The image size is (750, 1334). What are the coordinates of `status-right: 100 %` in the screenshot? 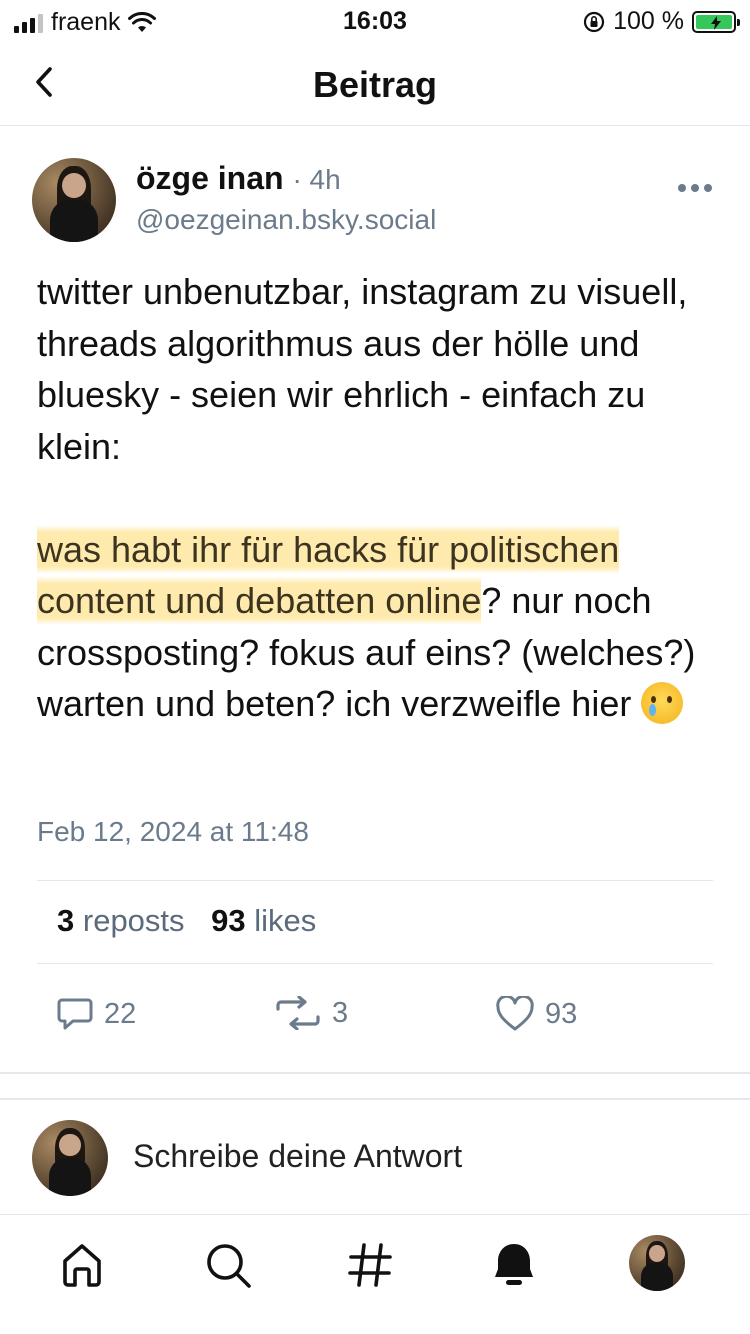 It's located at (661, 21).